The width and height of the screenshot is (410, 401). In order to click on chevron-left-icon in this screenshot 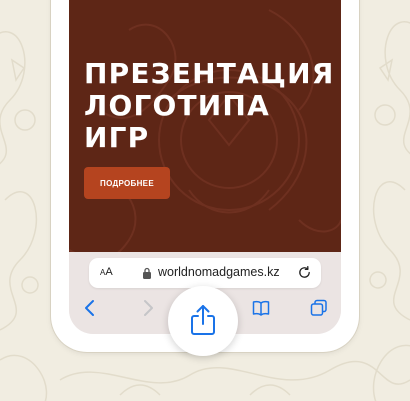, I will do `click(90, 308)`.